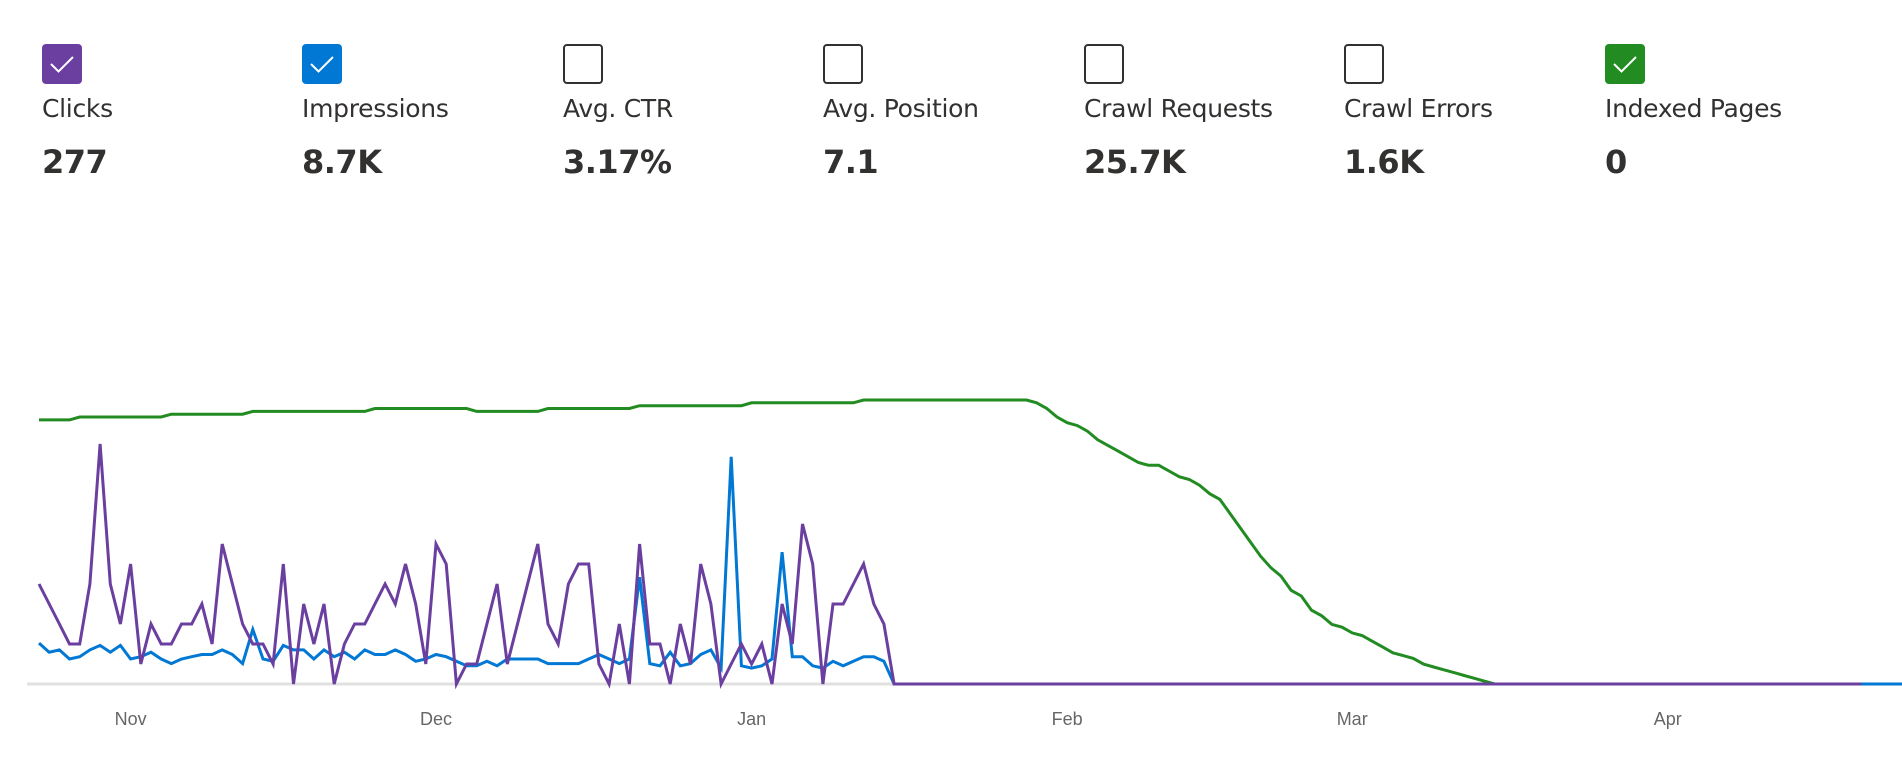 Image resolution: width=1902 pixels, height=766 pixels. I want to click on x-axis-ticks: Nov Dec Jan Feb Mar Apr, so click(898, 719).